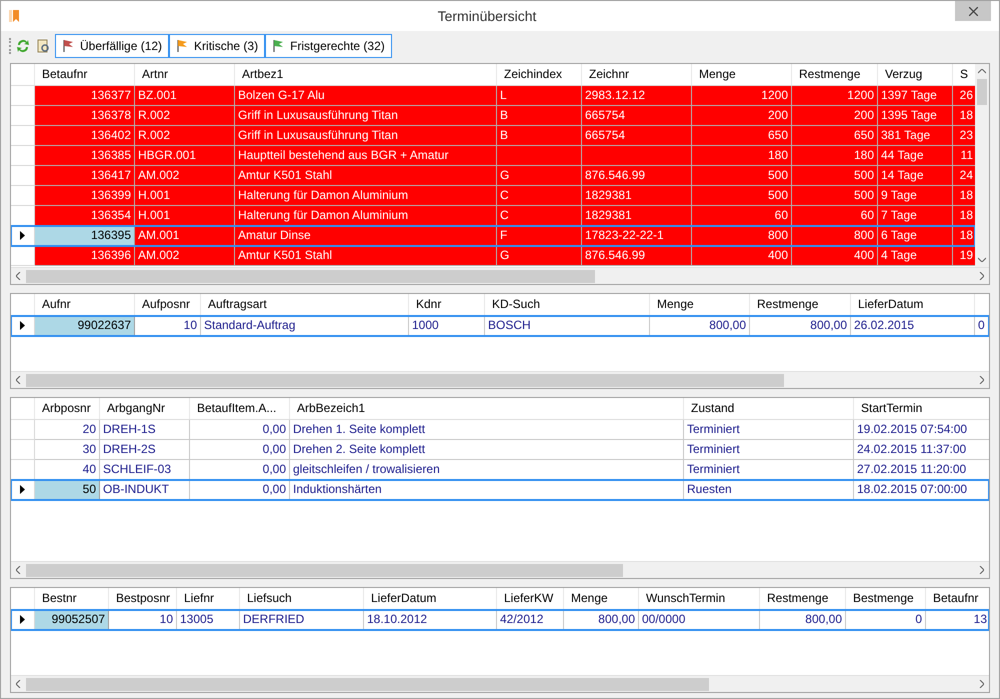  Describe the element at coordinates (921, 408) in the screenshot. I see `column-header: StartTermin` at that location.